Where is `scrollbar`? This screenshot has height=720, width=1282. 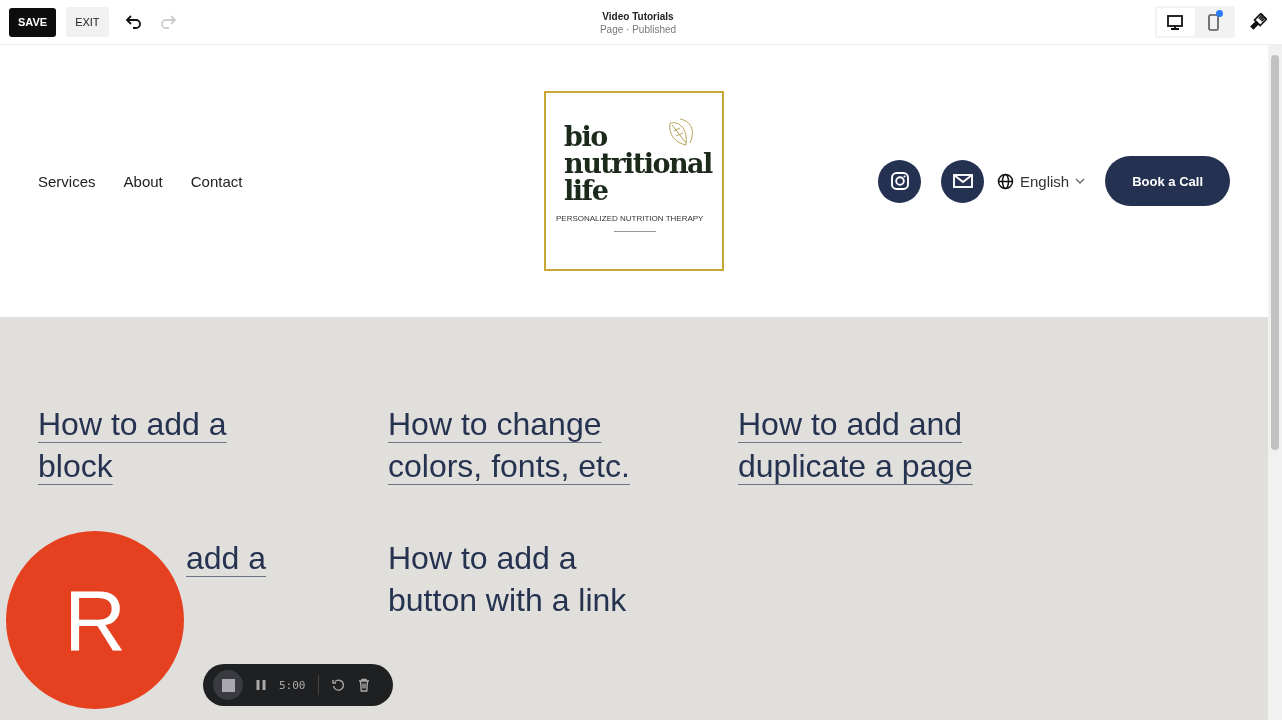 scrollbar is located at coordinates (1275, 382).